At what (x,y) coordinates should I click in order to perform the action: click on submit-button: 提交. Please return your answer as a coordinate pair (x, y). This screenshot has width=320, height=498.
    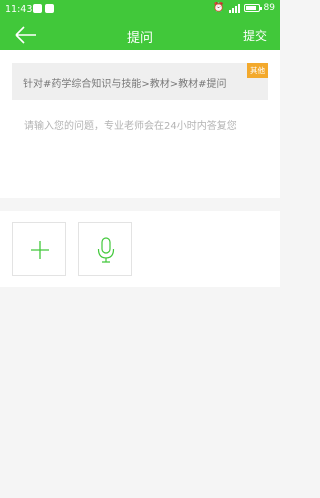
    Looking at the image, I should click on (255, 35).